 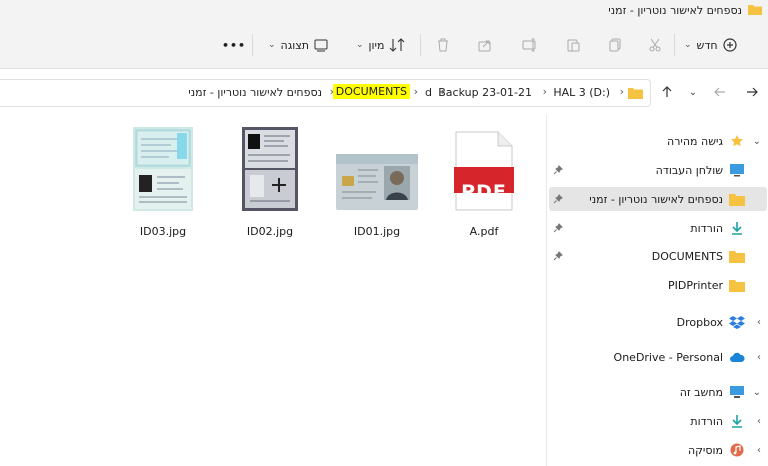 I want to click on nav-item-dropbox: Dropbox ‹, so click(x=658, y=322).